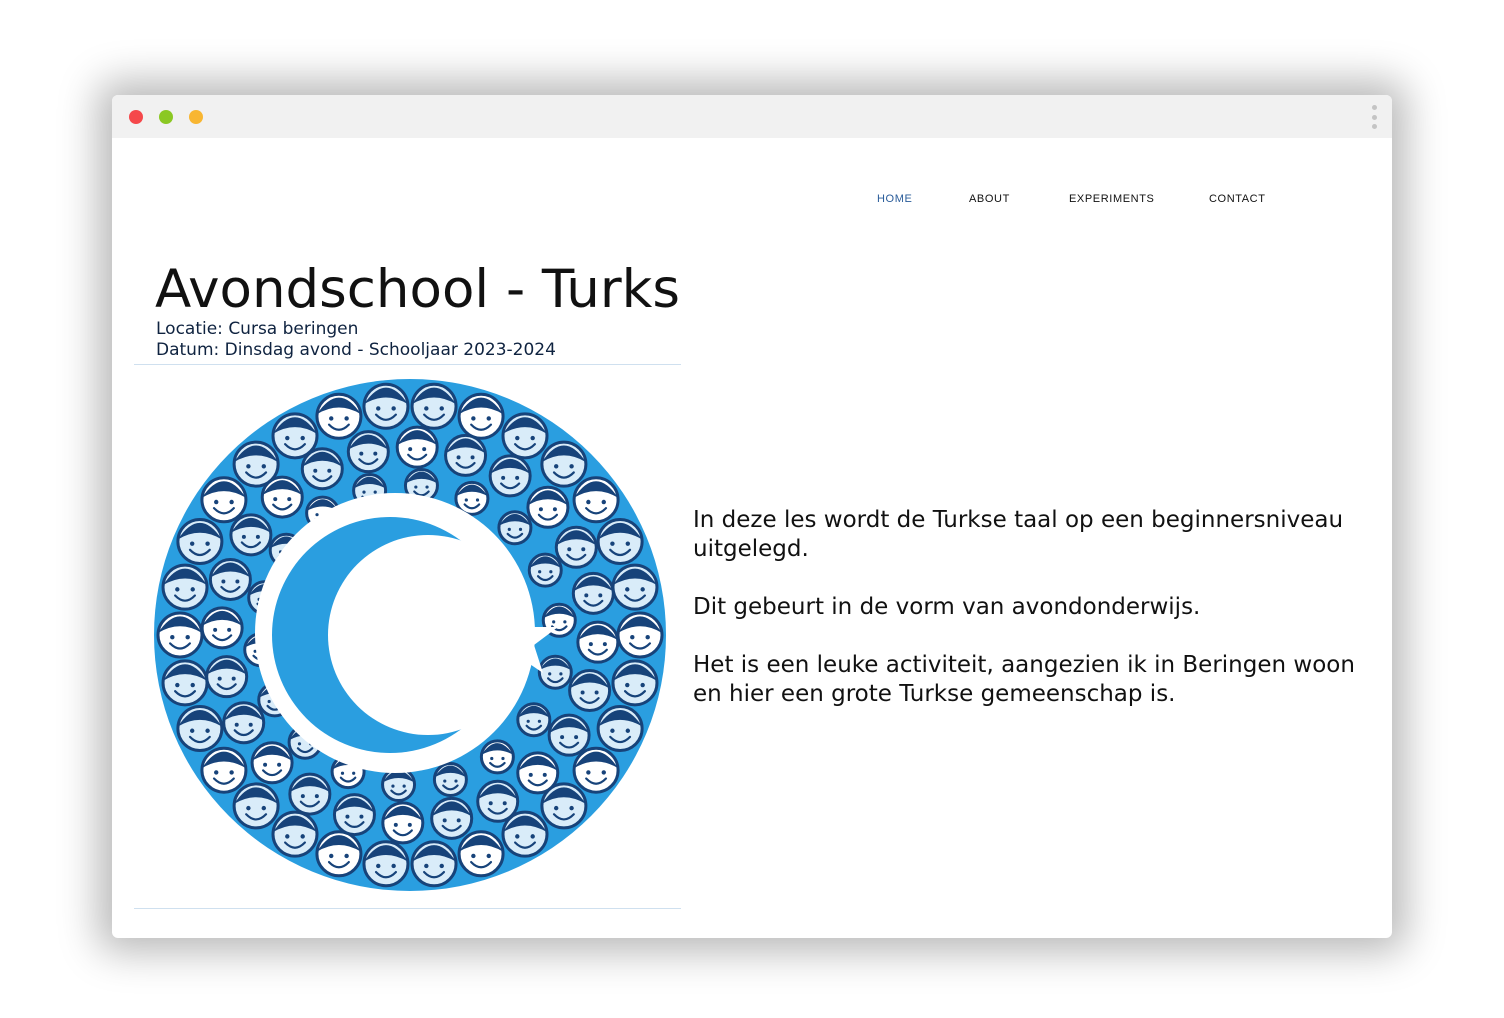 The height and width of the screenshot is (1018, 1504). I want to click on page-title: Avondschool - Turks, so click(417, 289).